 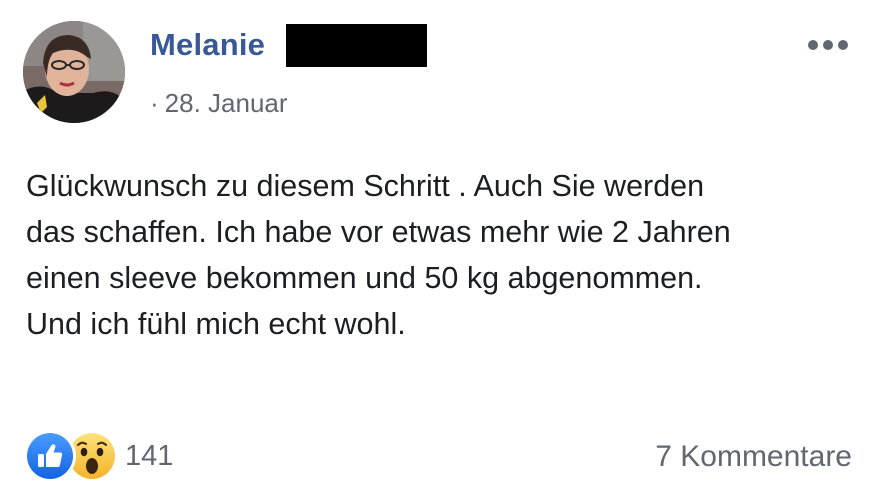 I want to click on reactions-summary: 141, so click(x=99, y=456).